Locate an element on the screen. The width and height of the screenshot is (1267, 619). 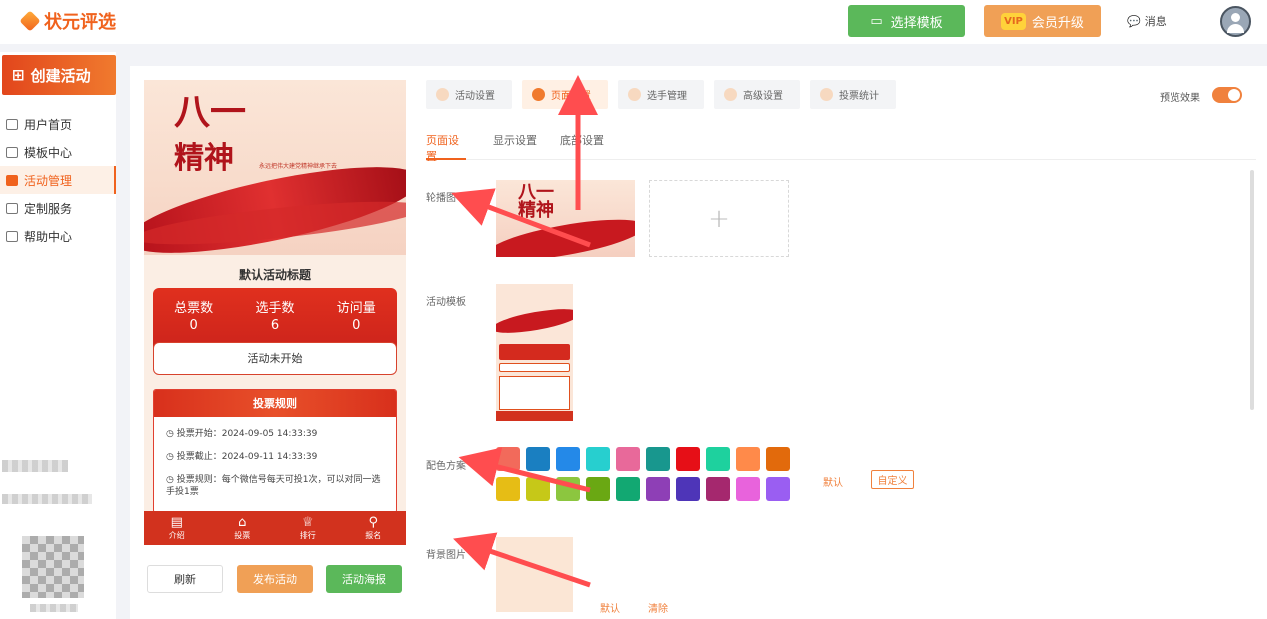
user-avatar is located at coordinates (1235, 21).